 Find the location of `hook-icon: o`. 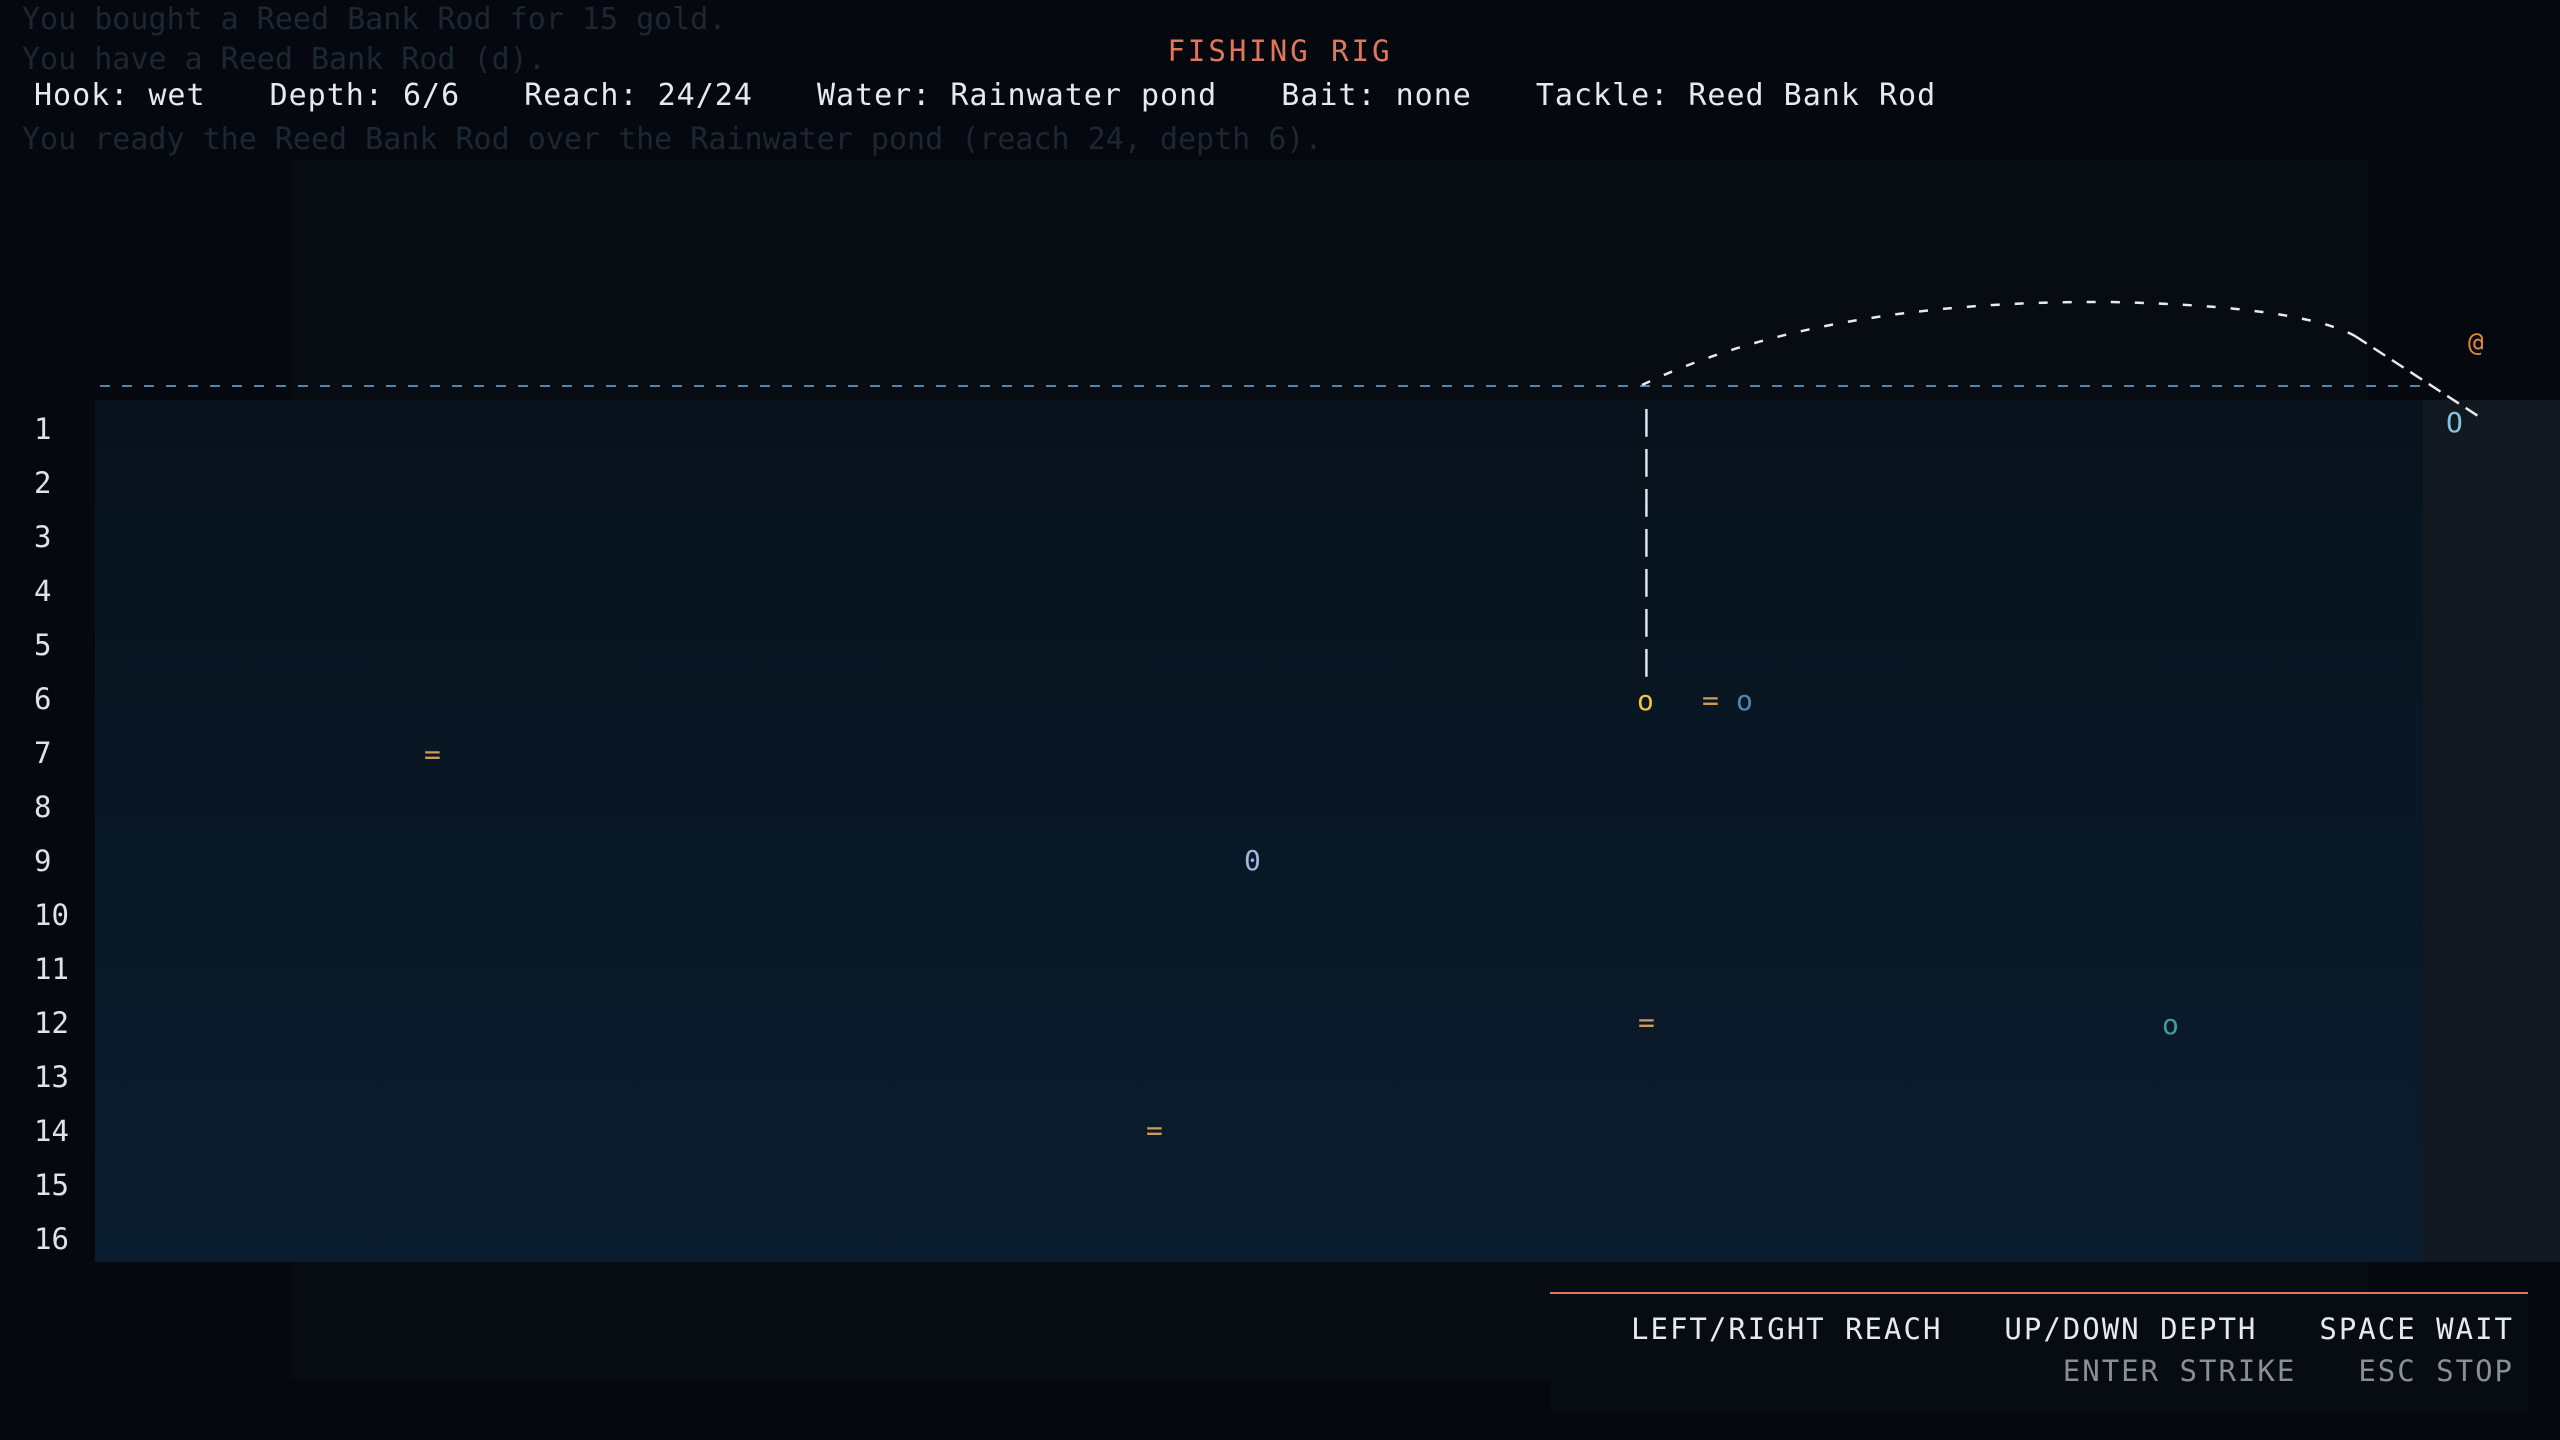

hook-icon: o is located at coordinates (1645, 700).